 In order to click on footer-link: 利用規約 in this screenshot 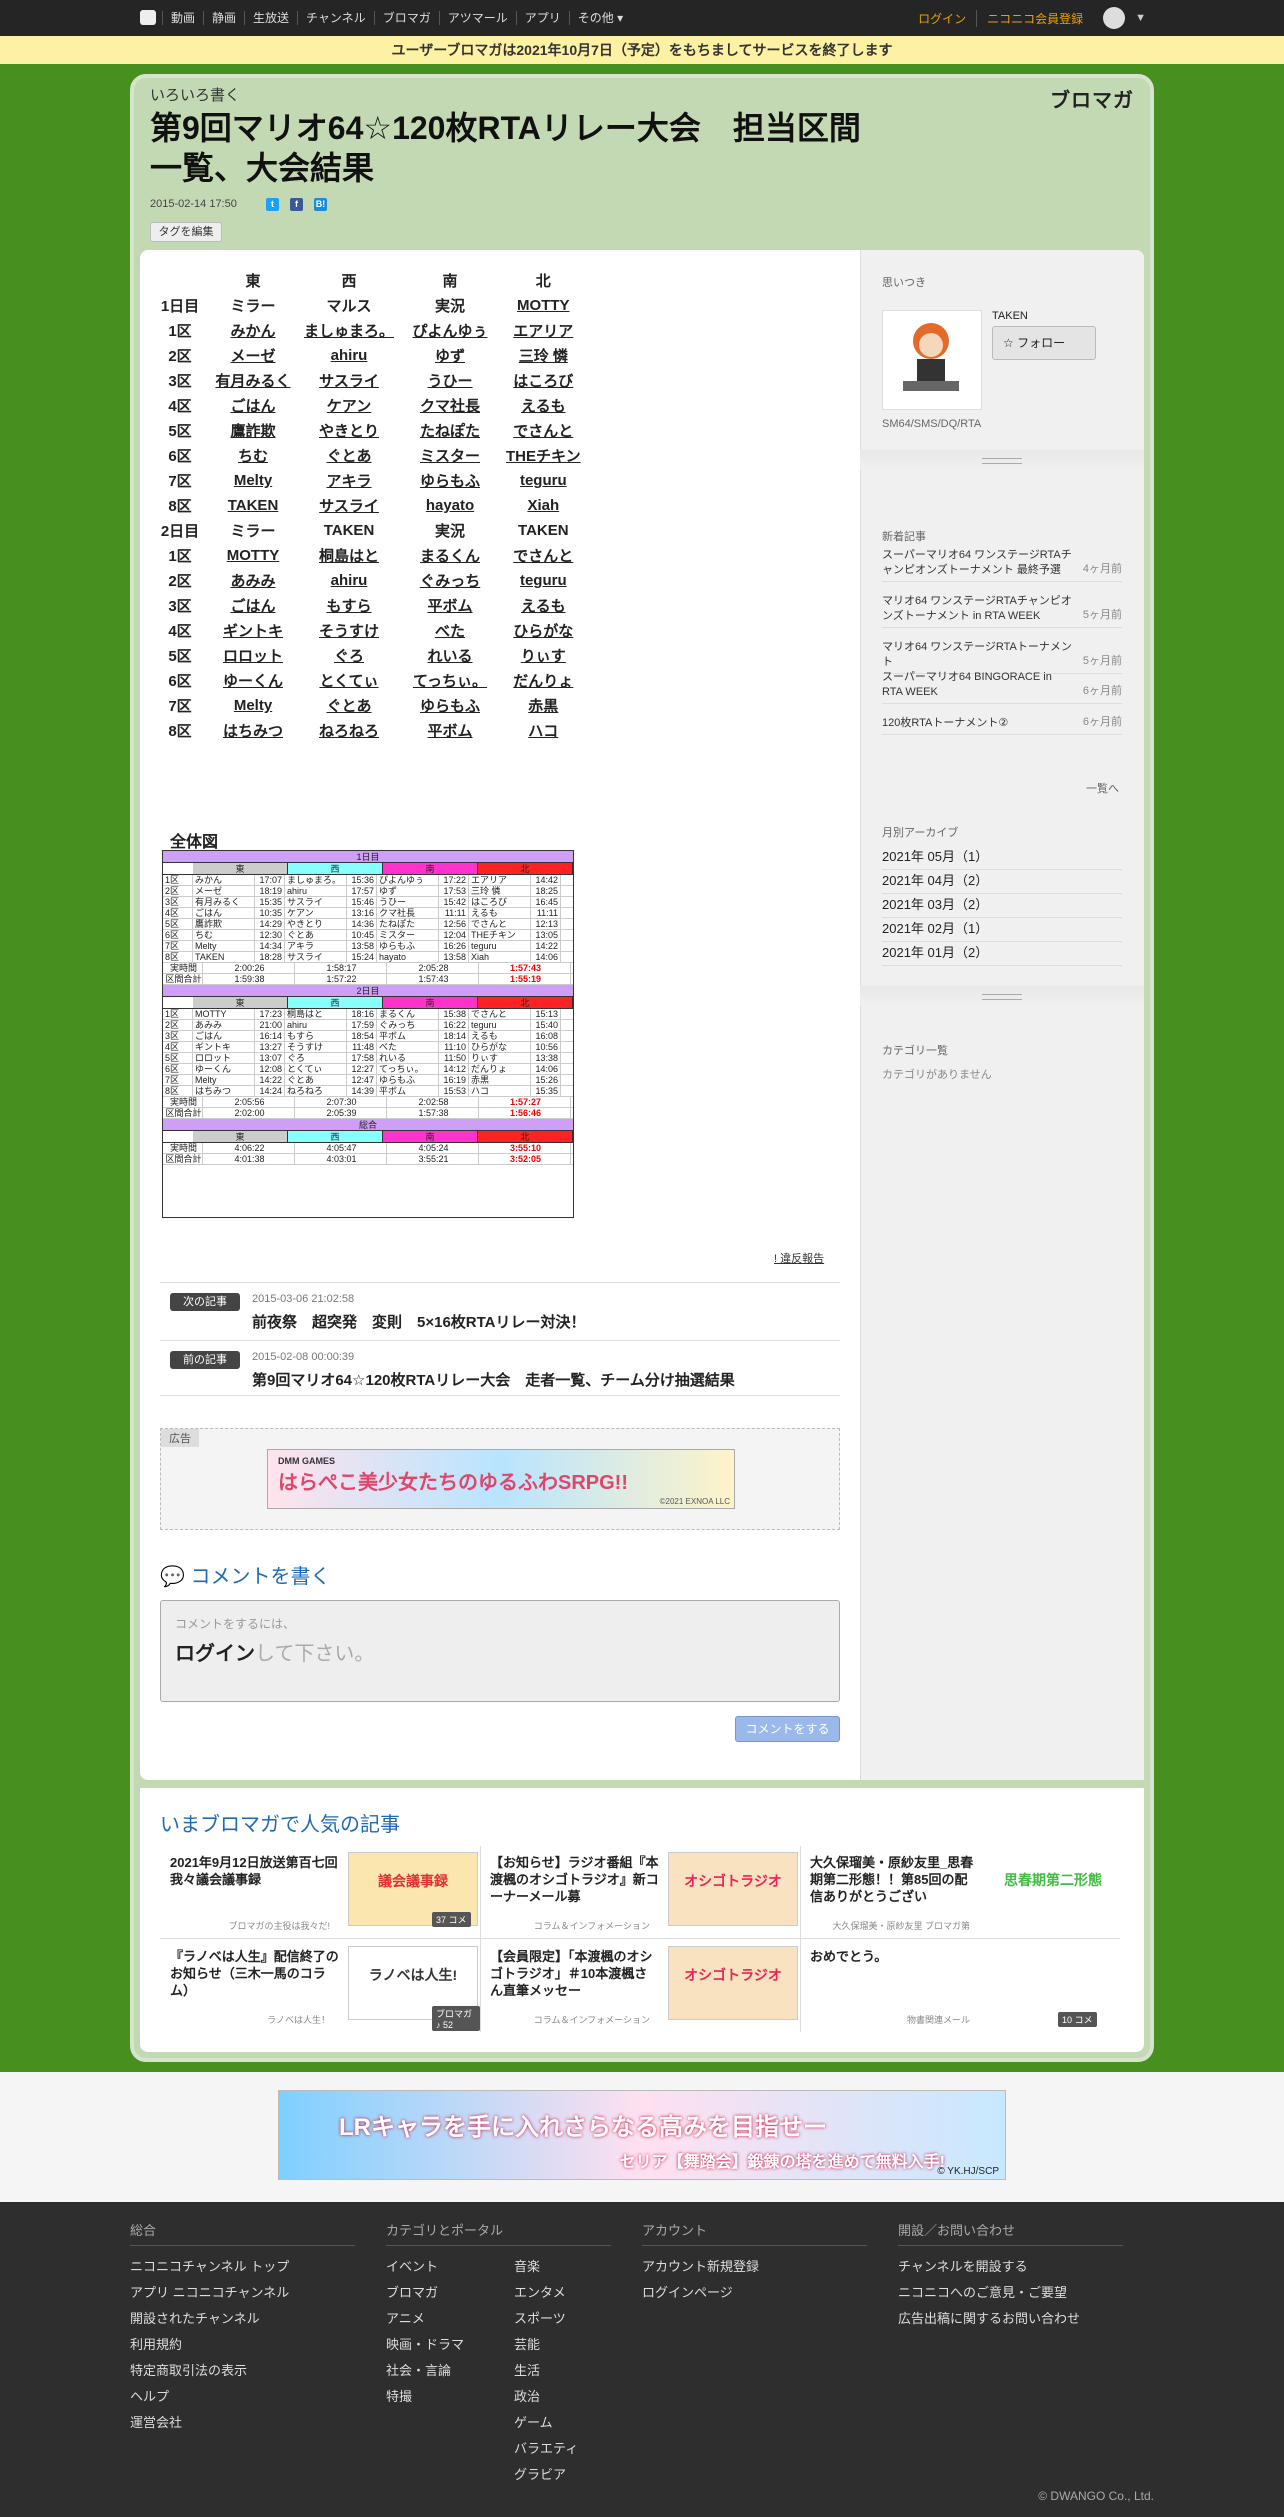, I will do `click(209, 2345)`.